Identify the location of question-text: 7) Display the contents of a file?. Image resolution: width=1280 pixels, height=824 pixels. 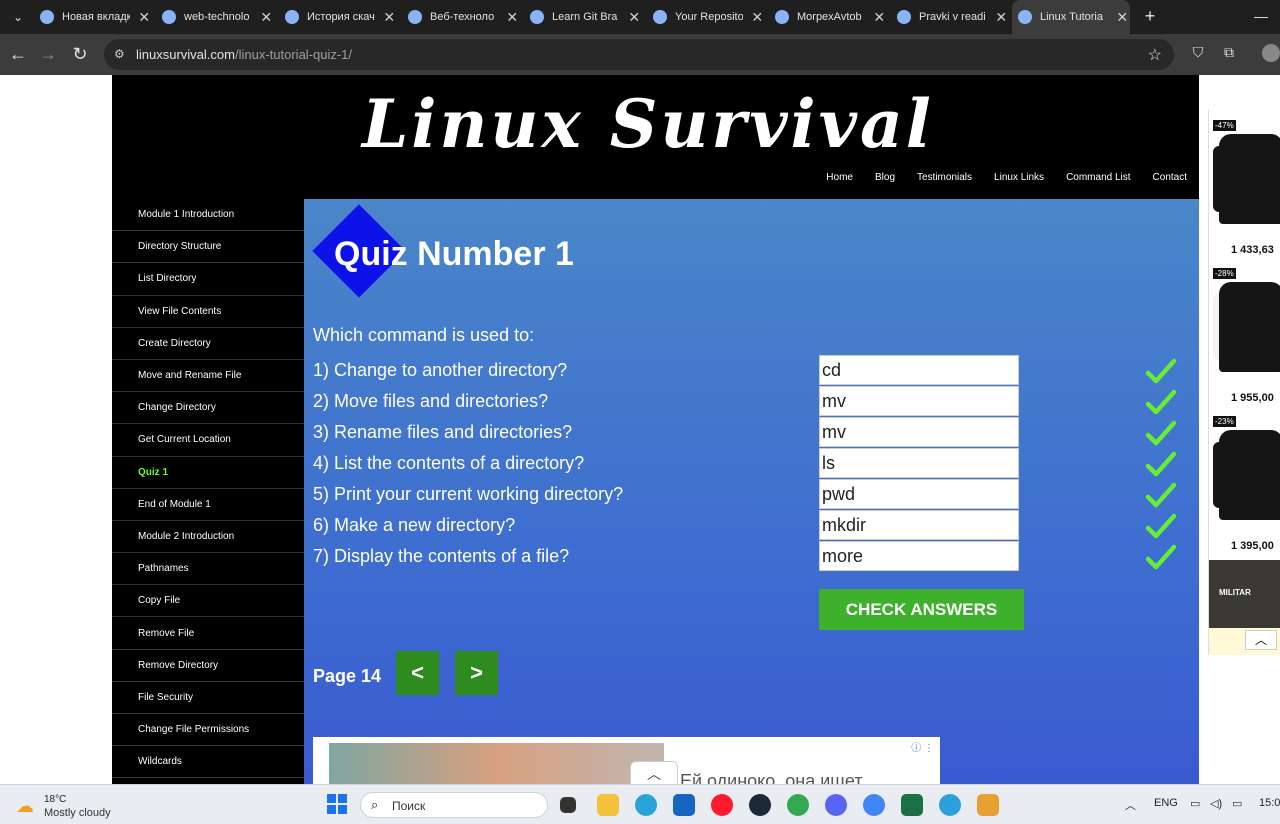
(441, 556).